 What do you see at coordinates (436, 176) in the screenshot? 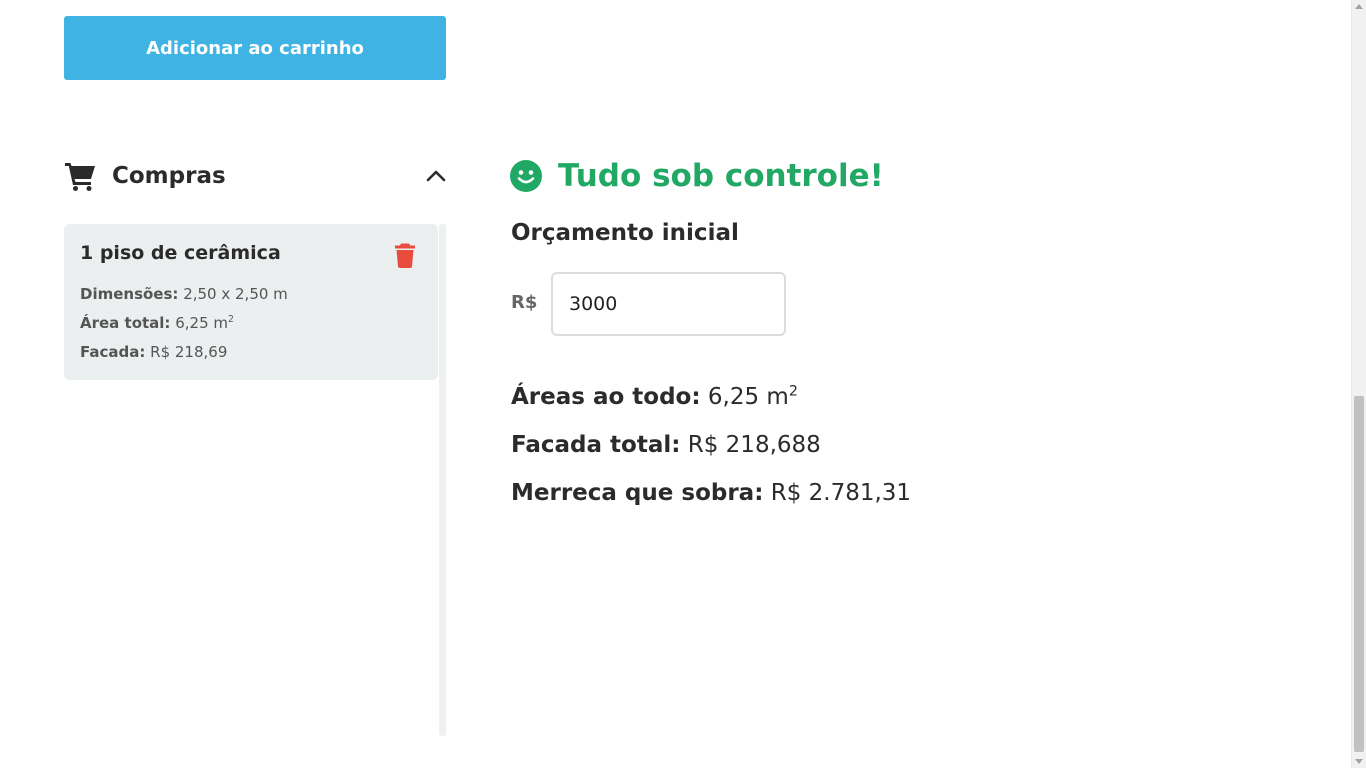
I see `chevron-up-icon` at bounding box center [436, 176].